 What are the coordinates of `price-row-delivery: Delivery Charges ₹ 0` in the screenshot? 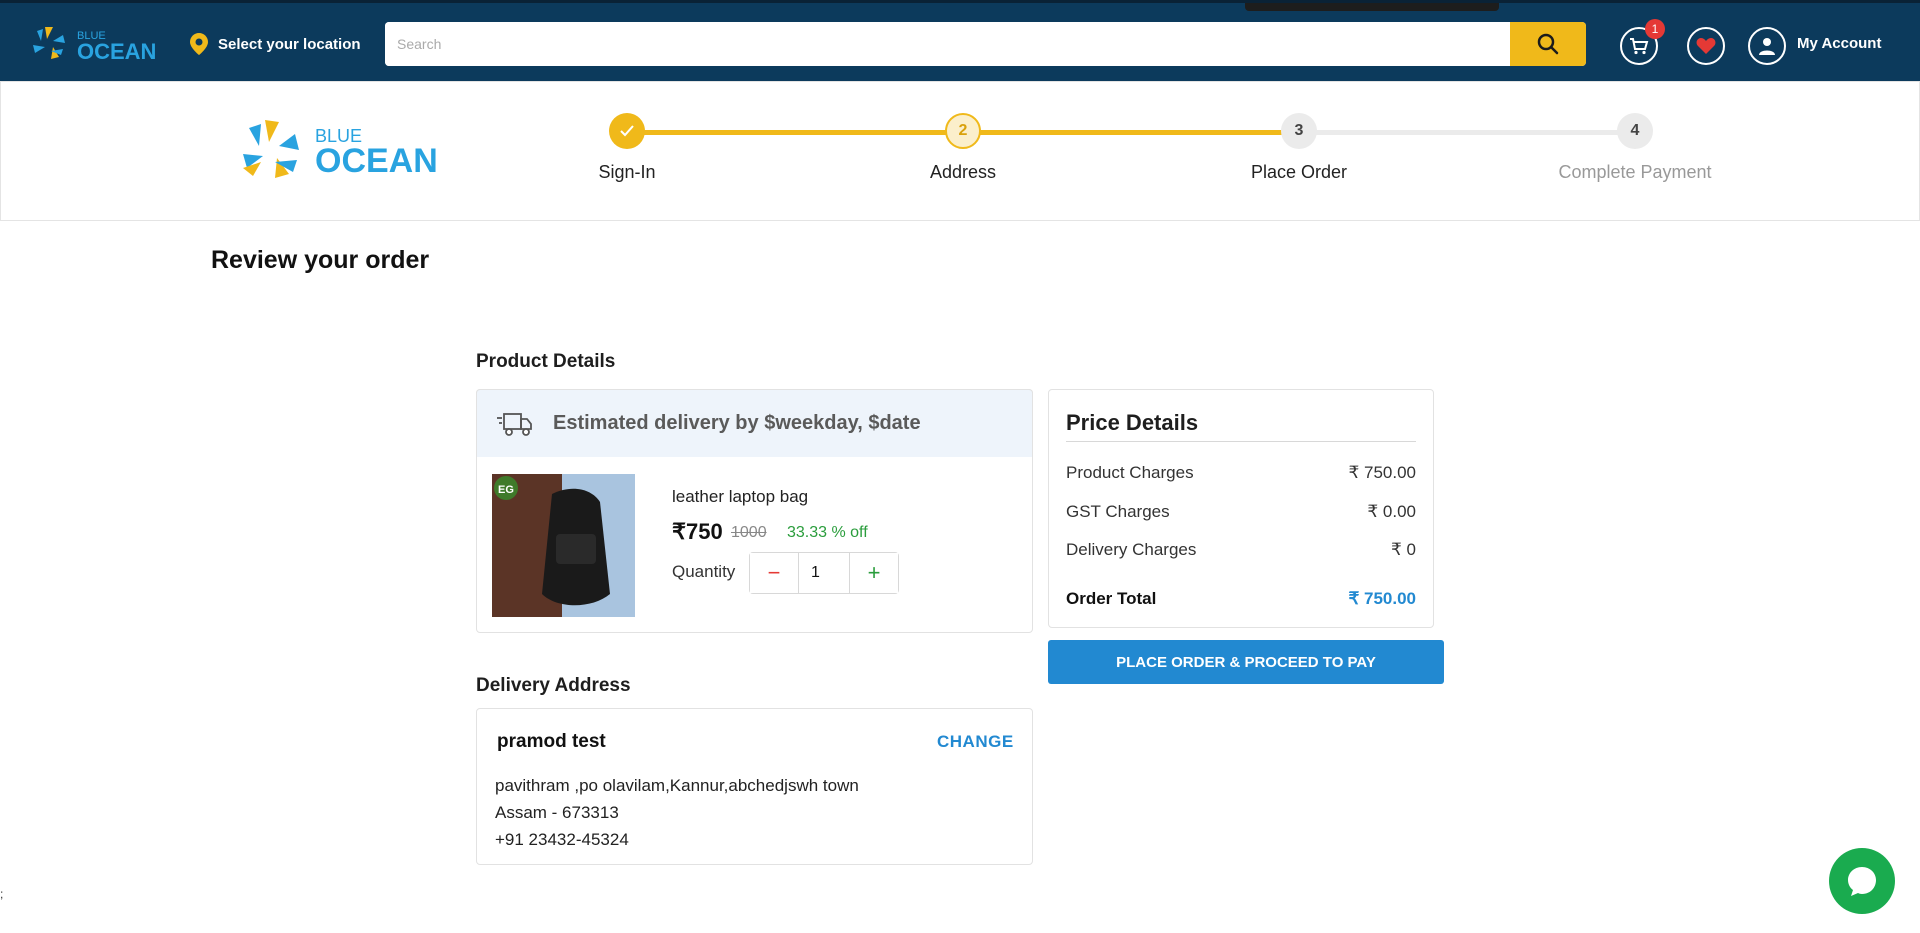 It's located at (1241, 550).